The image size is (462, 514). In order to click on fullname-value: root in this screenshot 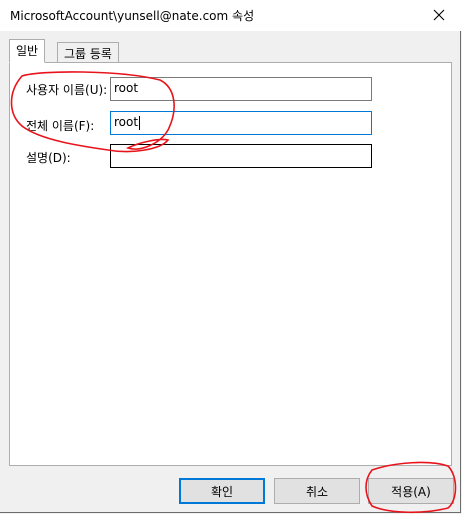, I will do `click(126, 122)`.